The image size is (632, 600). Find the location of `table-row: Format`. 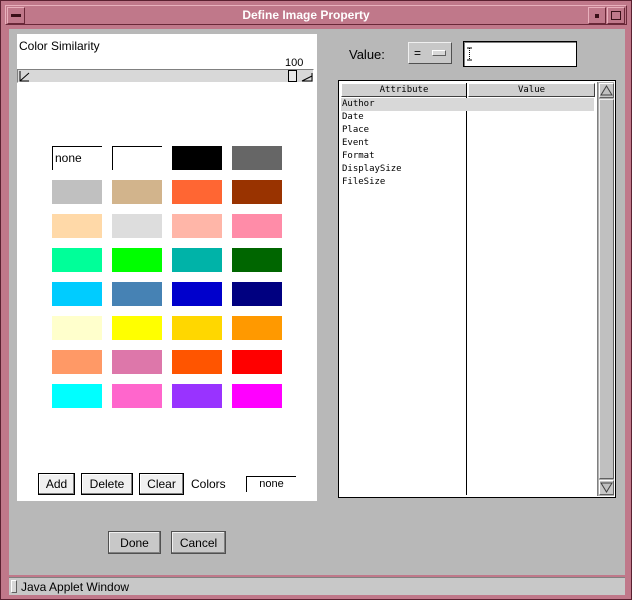

table-row: Format is located at coordinates (467, 156).